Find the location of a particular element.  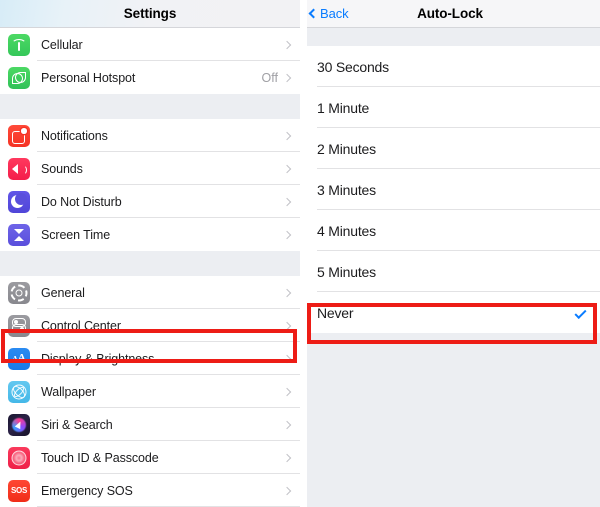

option-label: 2 Minutes is located at coordinates (346, 148).